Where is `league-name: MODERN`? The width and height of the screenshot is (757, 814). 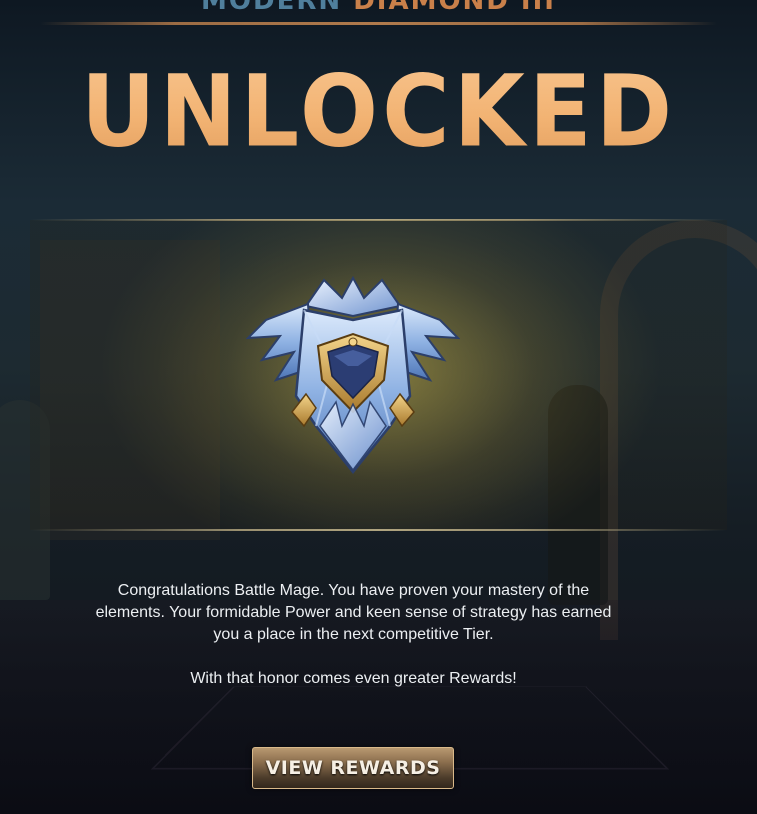
league-name: MODERN is located at coordinates (272, 8).